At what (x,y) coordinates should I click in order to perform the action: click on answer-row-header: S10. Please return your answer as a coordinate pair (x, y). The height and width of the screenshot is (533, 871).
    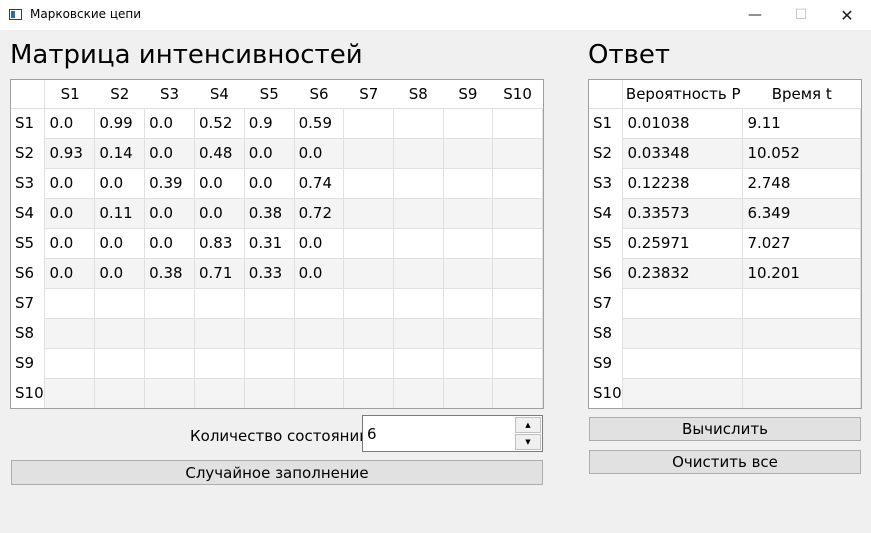
    Looking at the image, I should click on (606, 393).